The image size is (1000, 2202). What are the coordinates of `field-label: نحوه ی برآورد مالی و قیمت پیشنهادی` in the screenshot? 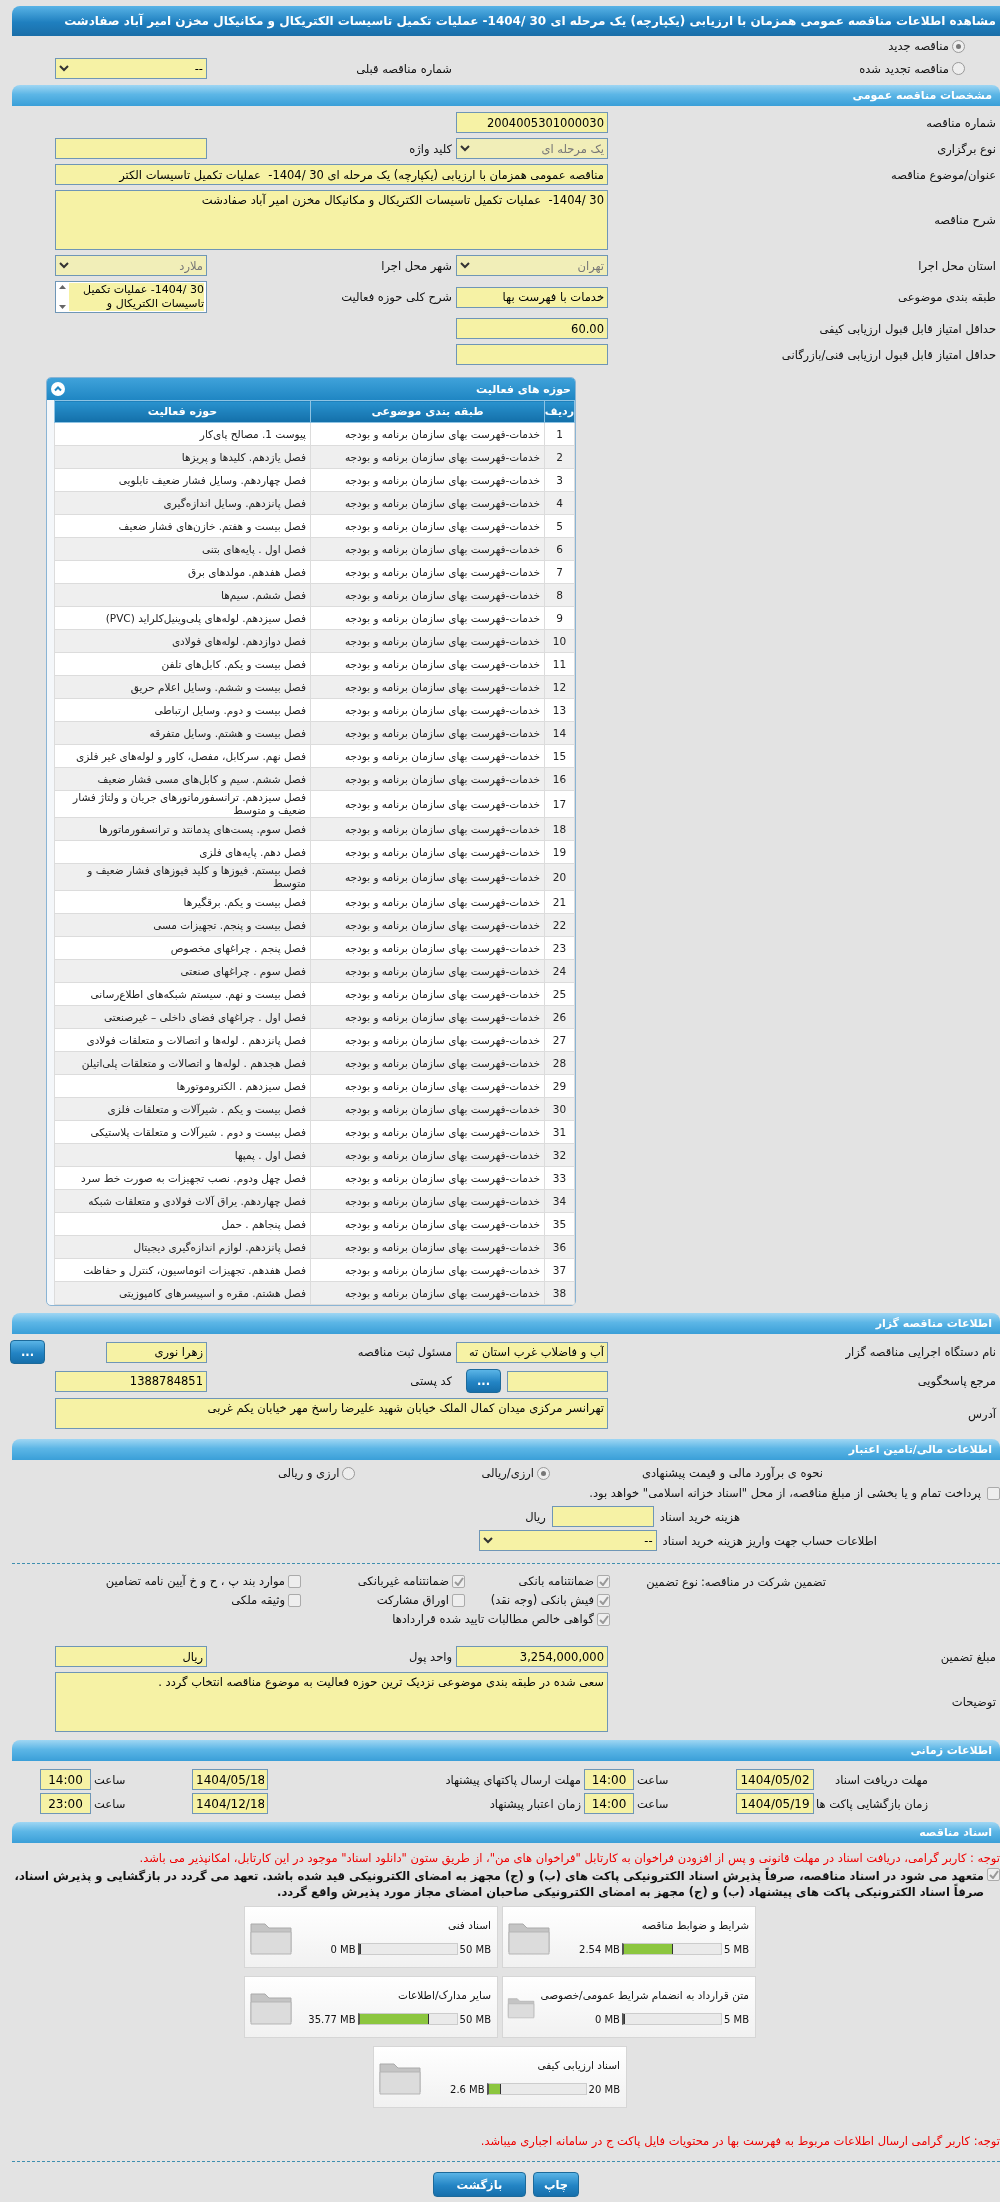 It's located at (732, 1473).